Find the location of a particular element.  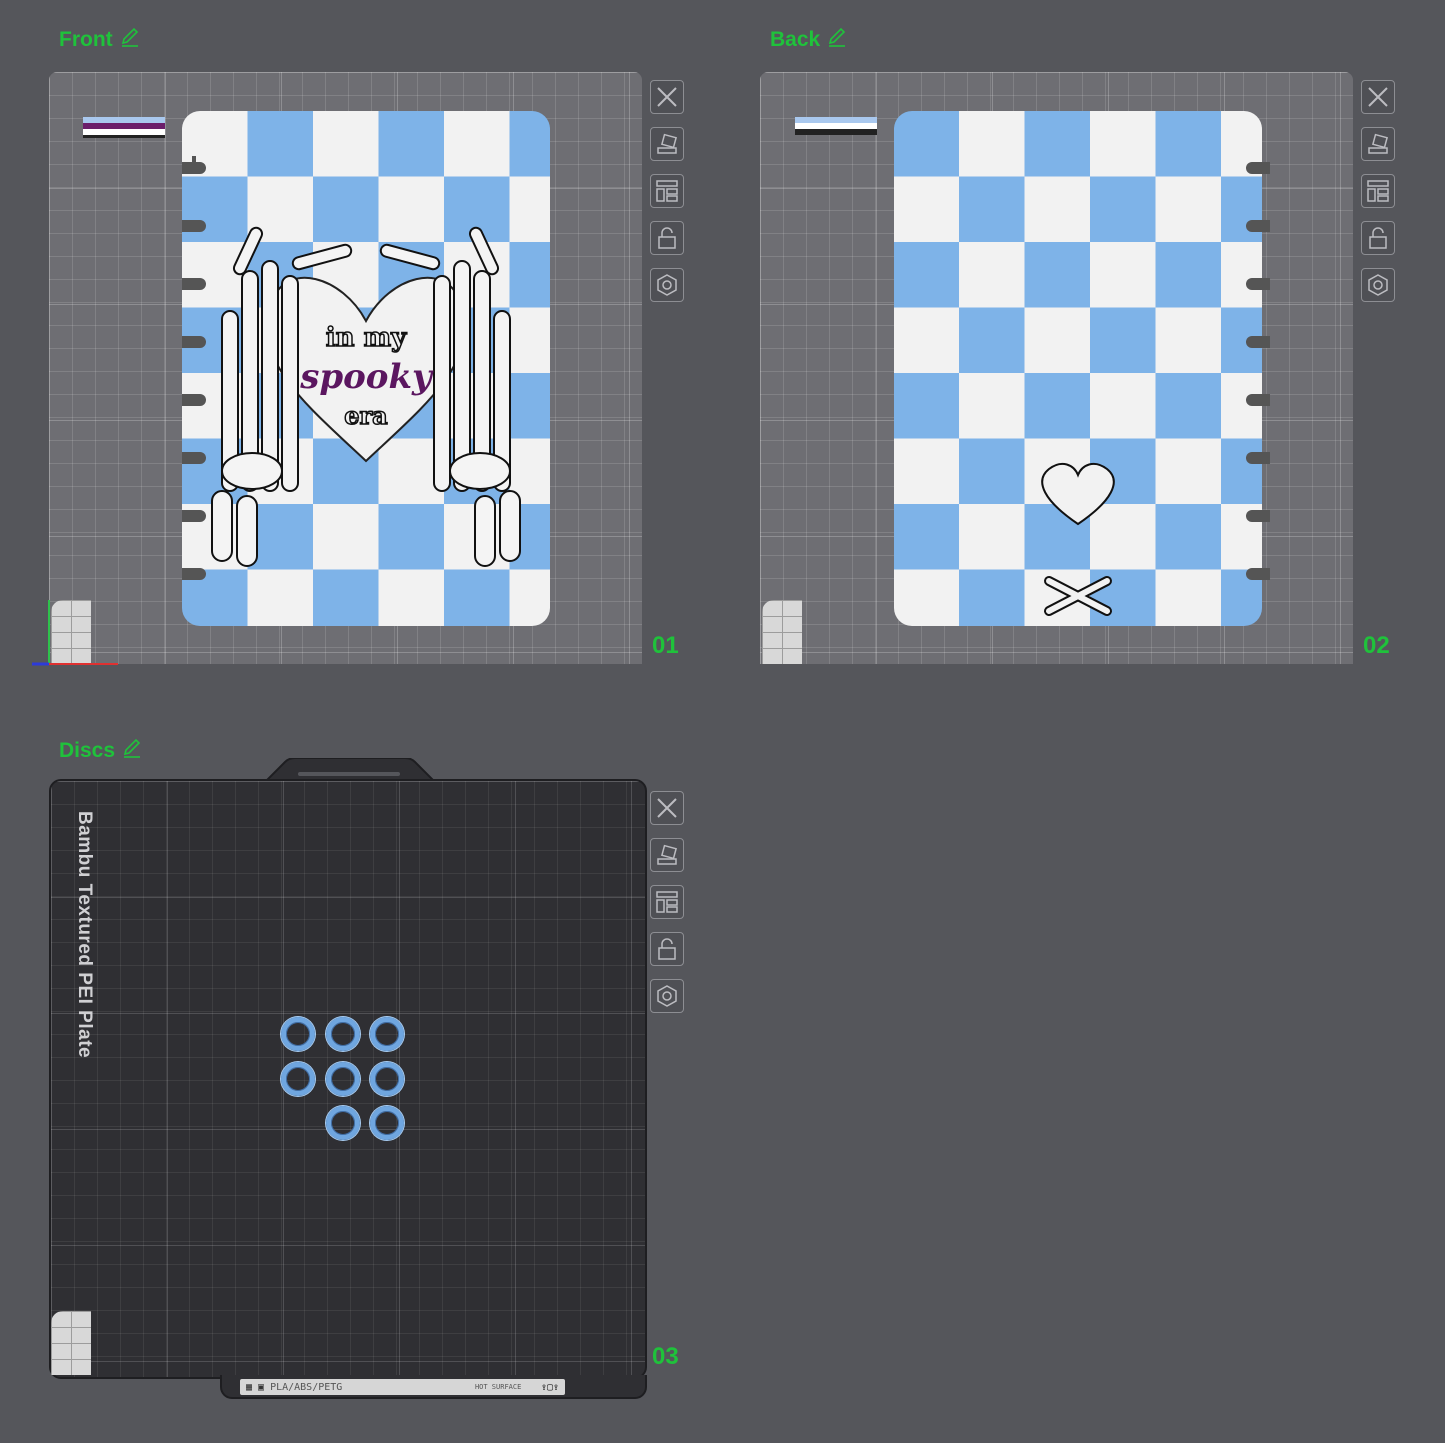

plate-material-label: PLA/ABS/PETG is located at coordinates (306, 1387).